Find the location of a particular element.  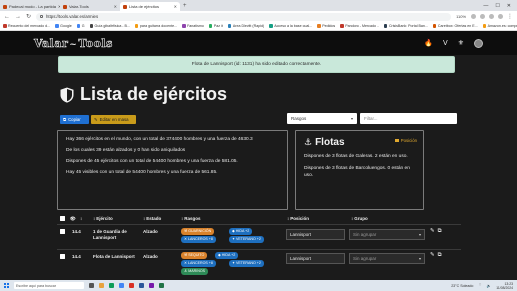

chrome-icon is located at coordinates (121, 285).